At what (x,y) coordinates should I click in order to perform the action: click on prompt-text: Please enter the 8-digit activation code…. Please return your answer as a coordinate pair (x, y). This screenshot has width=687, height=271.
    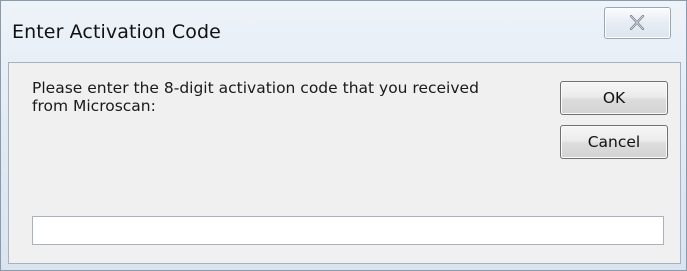
    Looking at the image, I should click on (255, 97).